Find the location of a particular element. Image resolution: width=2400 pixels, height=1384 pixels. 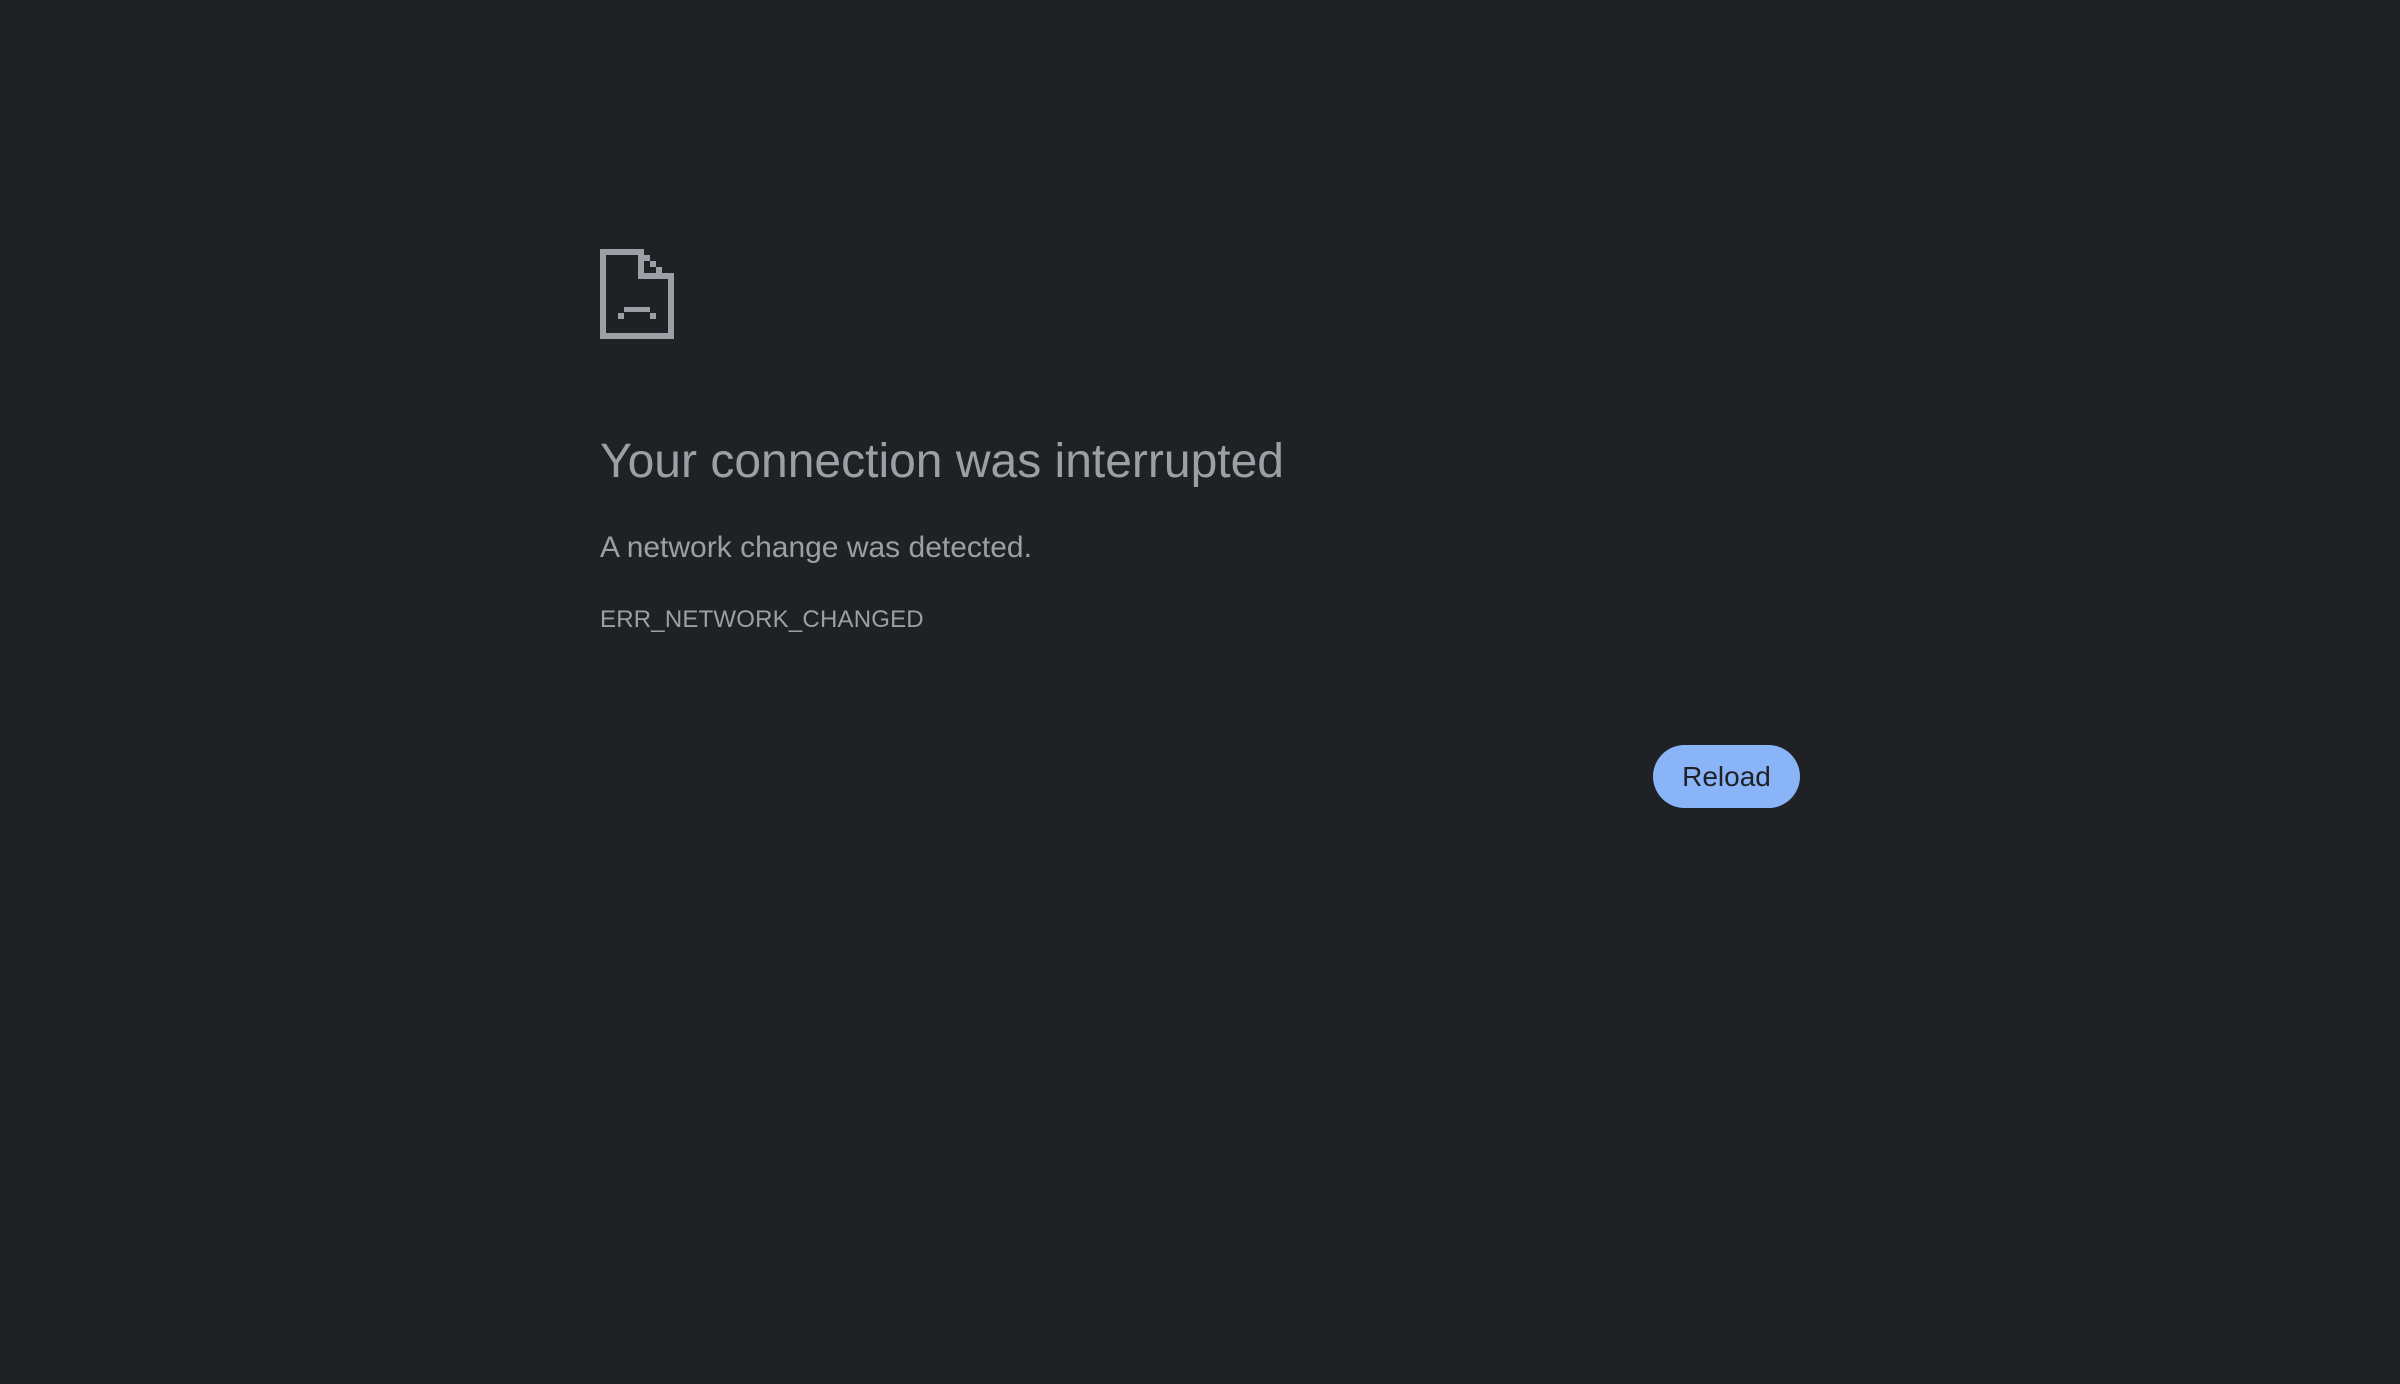

reload-button: Reload is located at coordinates (1726, 776).